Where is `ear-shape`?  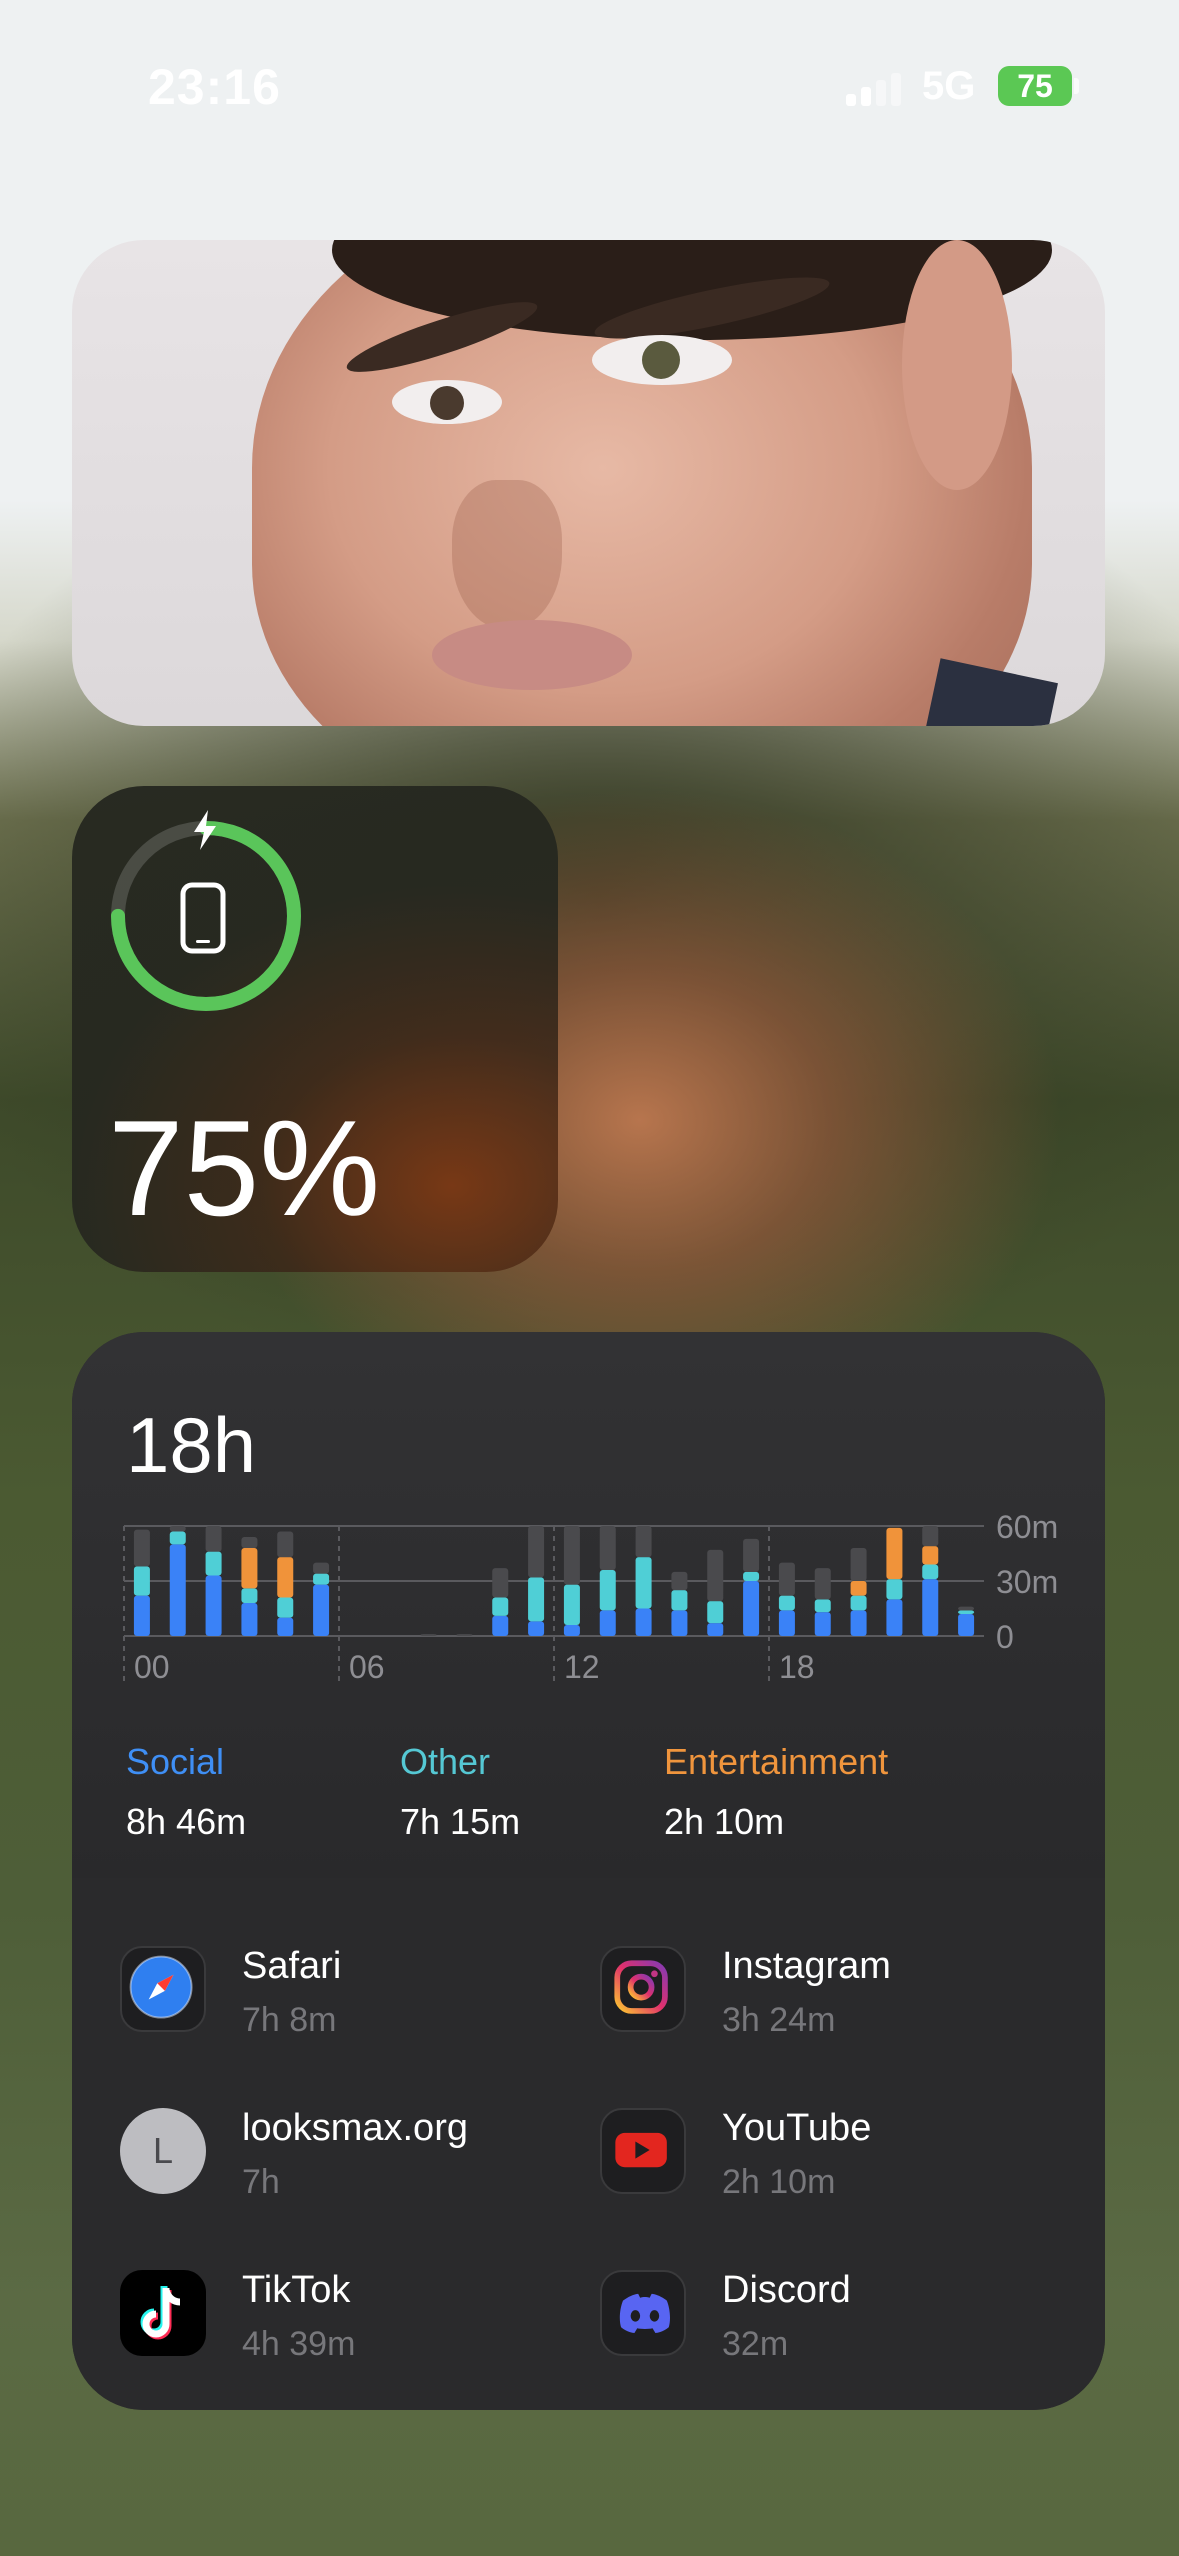 ear-shape is located at coordinates (957, 365).